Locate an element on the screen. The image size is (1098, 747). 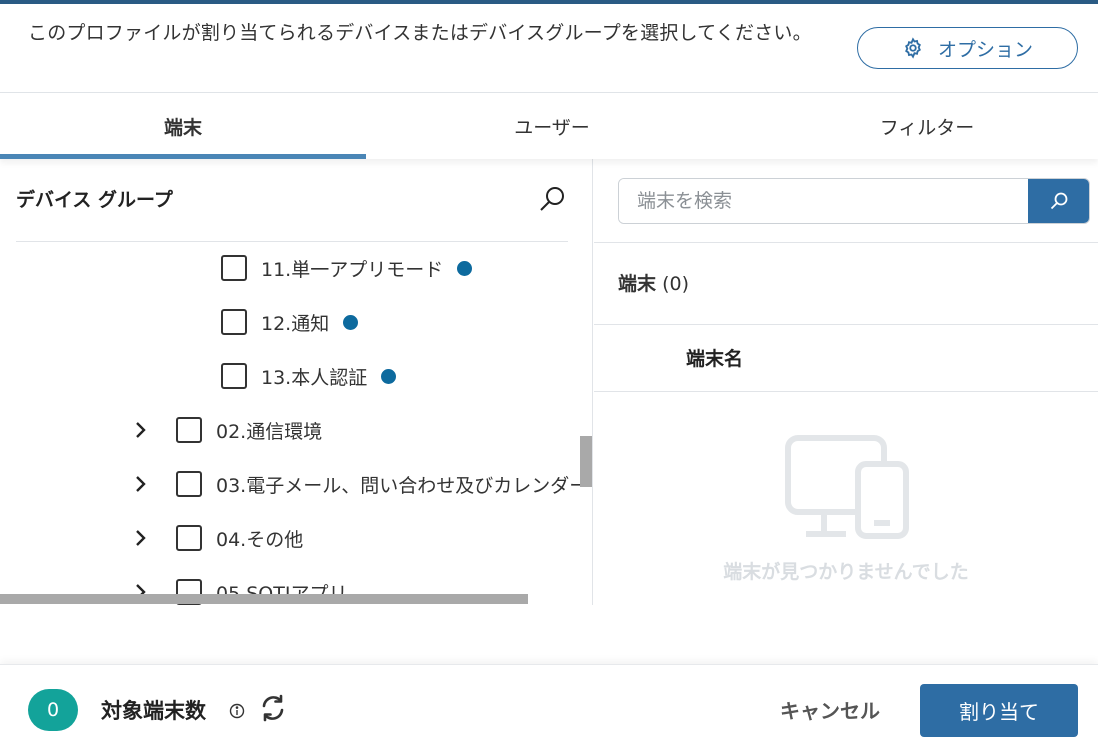
tree-item-label: 13.本人認証 is located at coordinates (314, 377).